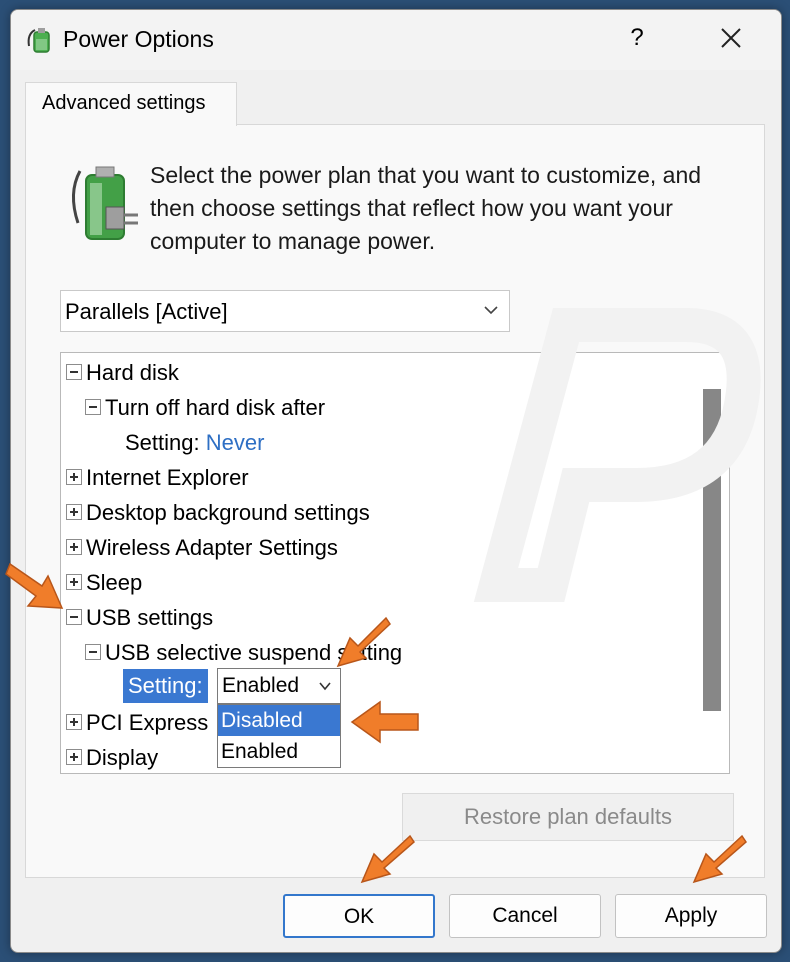  Describe the element at coordinates (235, 442) in the screenshot. I see `setting-value-link: Never` at that location.